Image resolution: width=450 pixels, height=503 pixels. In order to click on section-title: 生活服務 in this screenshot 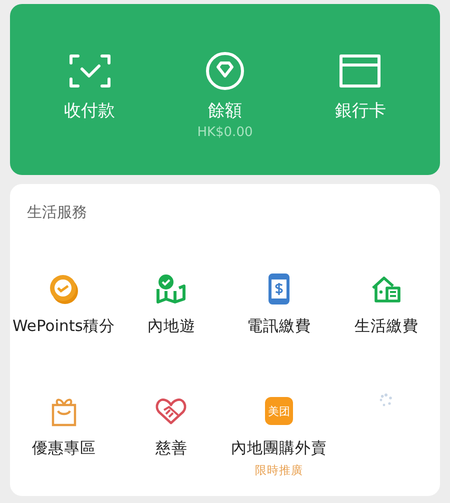, I will do `click(57, 212)`.